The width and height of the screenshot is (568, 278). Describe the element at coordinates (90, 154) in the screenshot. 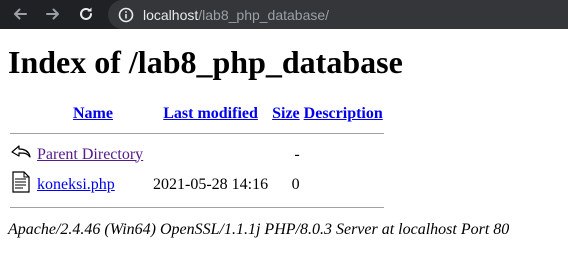

I see `parent-directory-link: Parent Directory` at that location.